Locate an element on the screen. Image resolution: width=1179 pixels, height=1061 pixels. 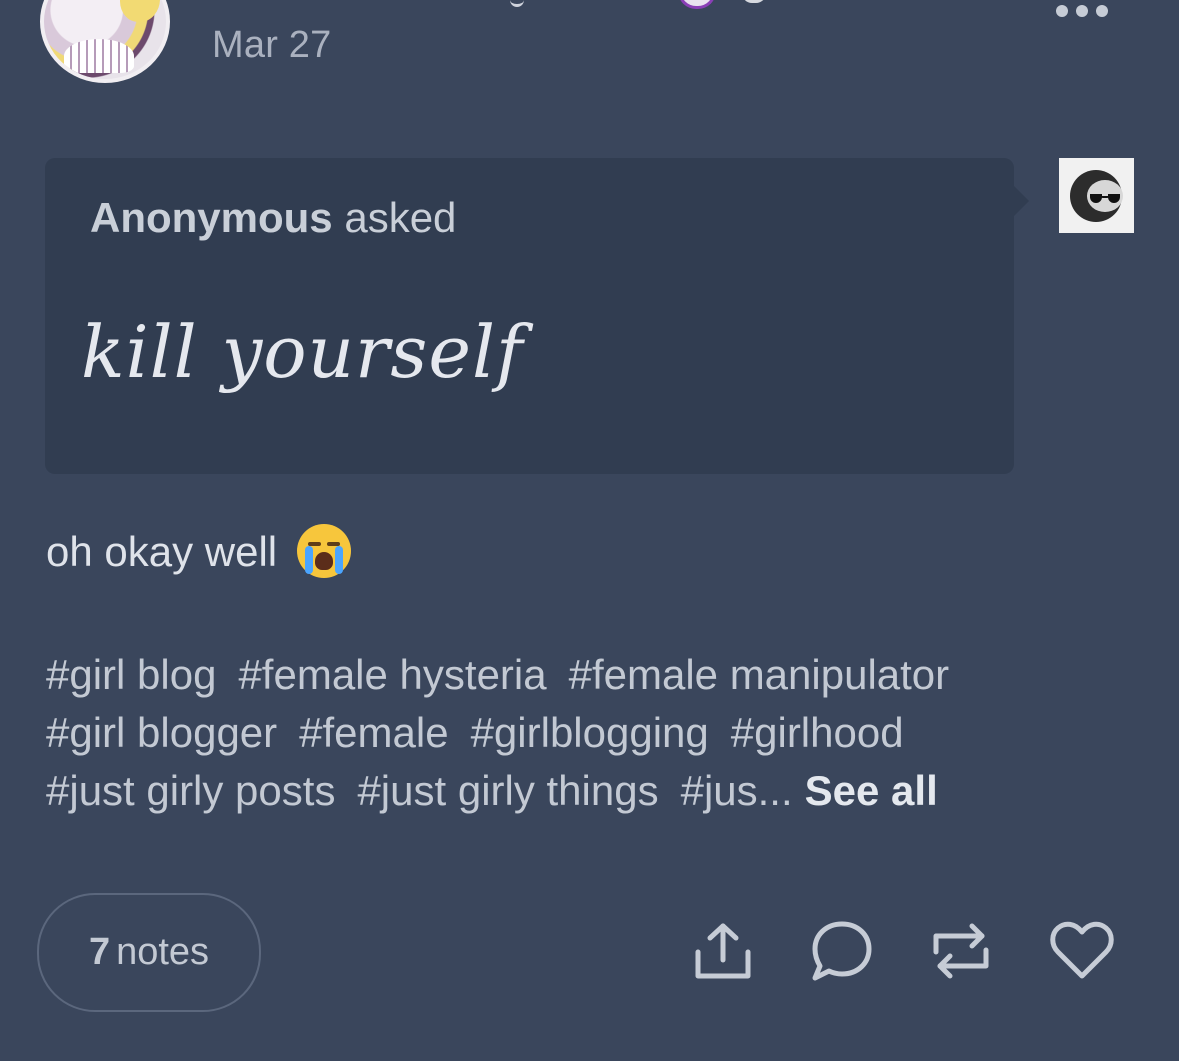
notes-button: 7 notes is located at coordinates (149, 952).